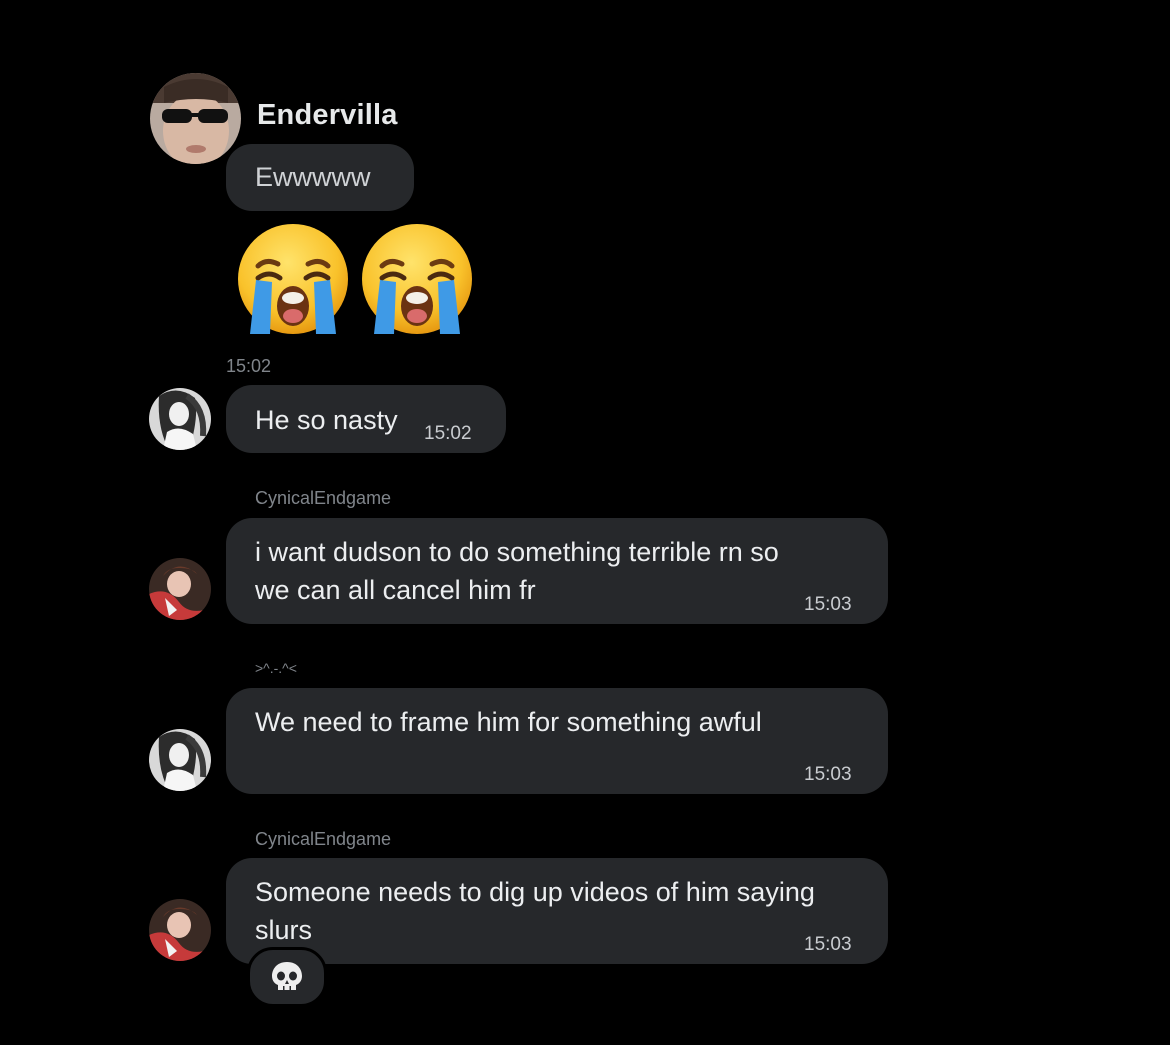  I want to click on avatar-endervilla, so click(195, 118).